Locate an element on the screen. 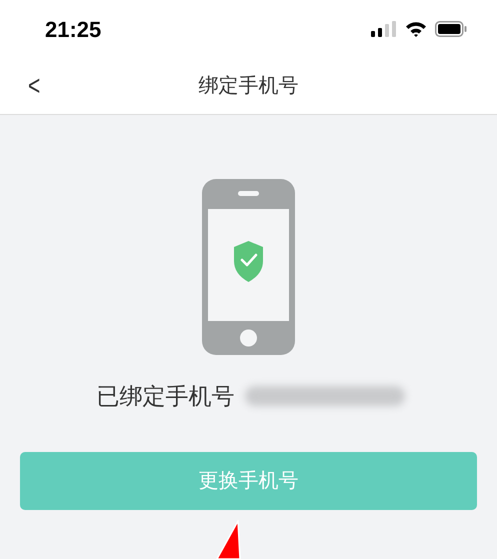  signal-icon is located at coordinates (384, 29).